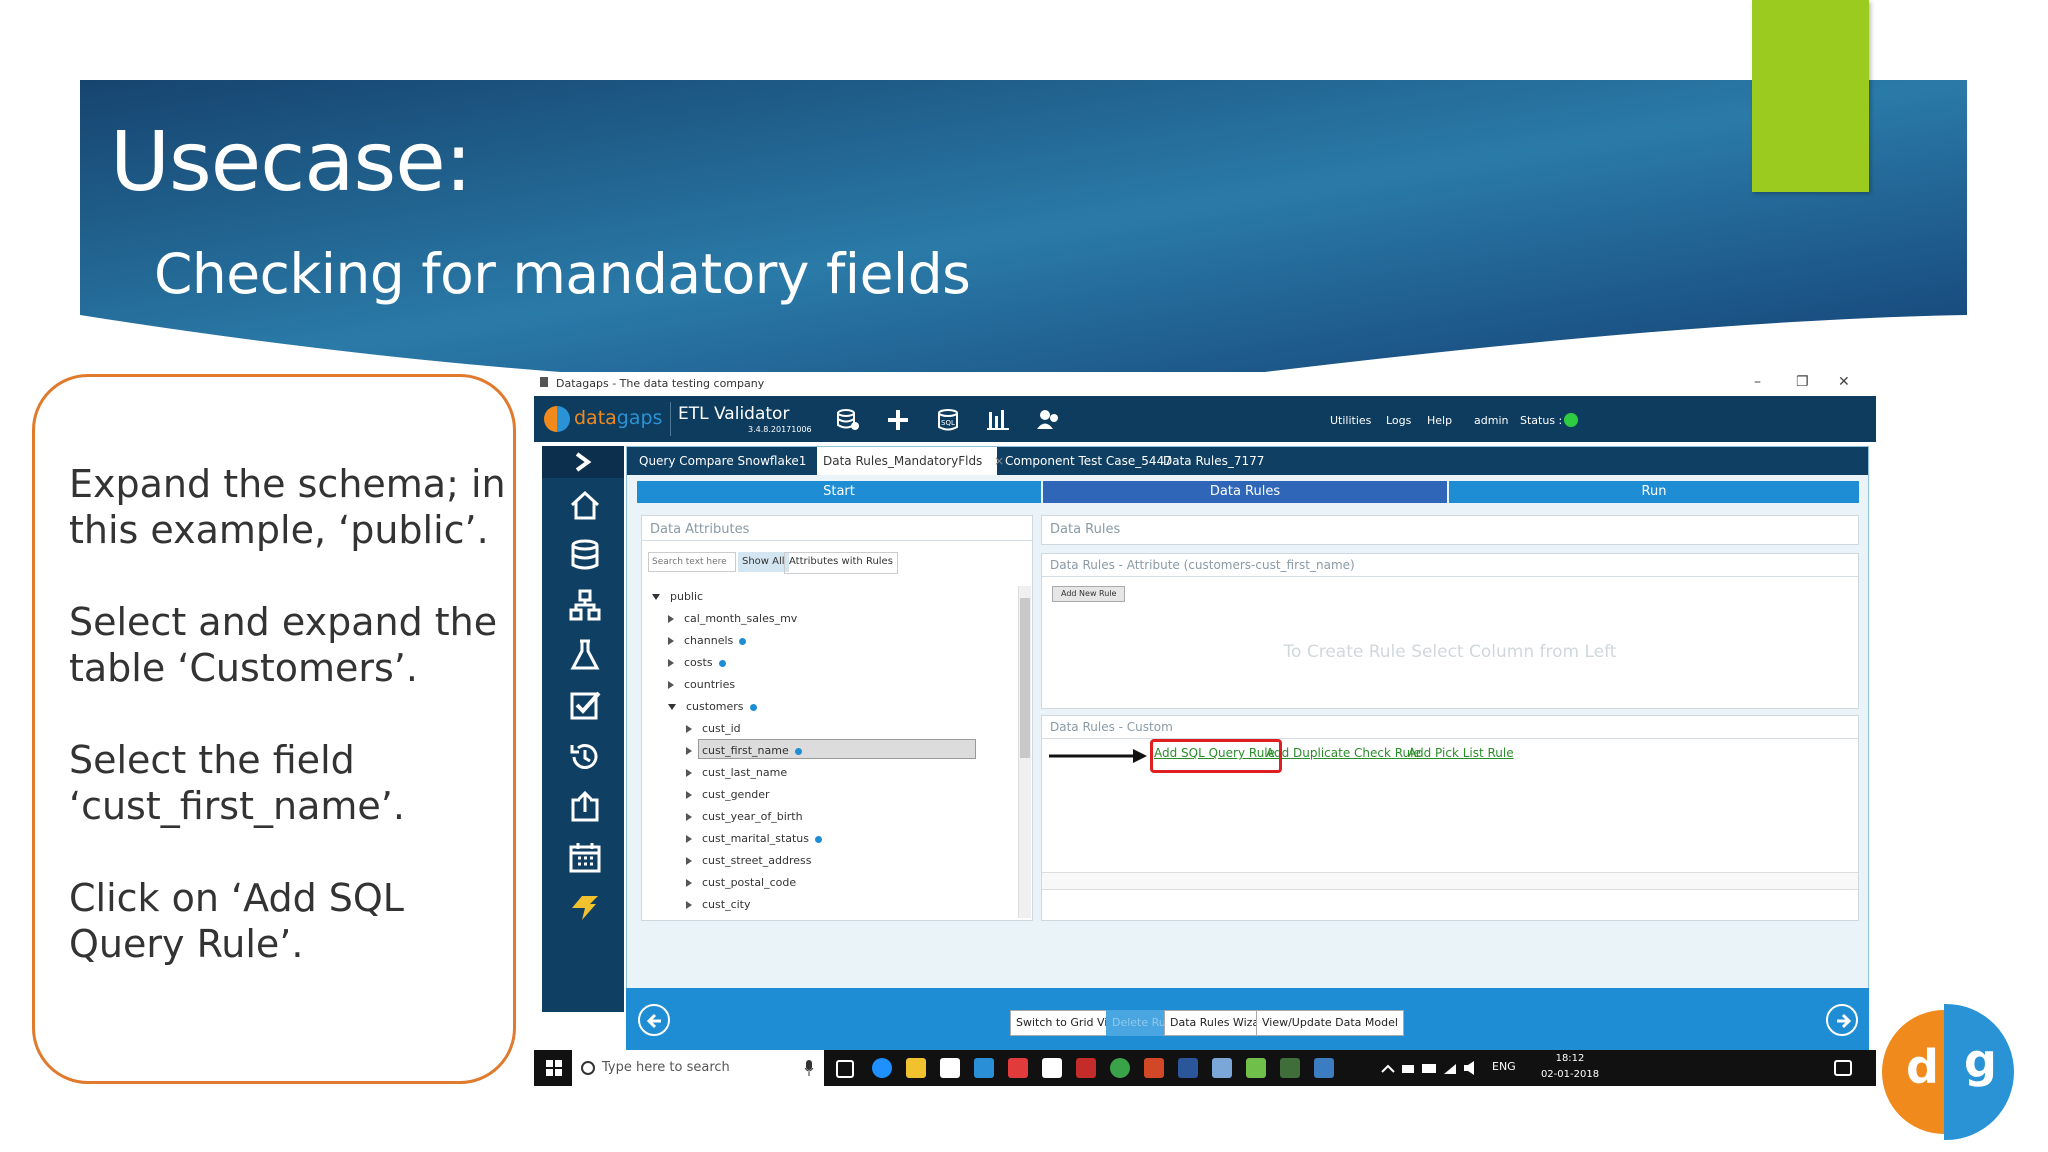 The height and width of the screenshot is (1152, 2048). I want to click on system-tray-icons, so click(1435, 1068).